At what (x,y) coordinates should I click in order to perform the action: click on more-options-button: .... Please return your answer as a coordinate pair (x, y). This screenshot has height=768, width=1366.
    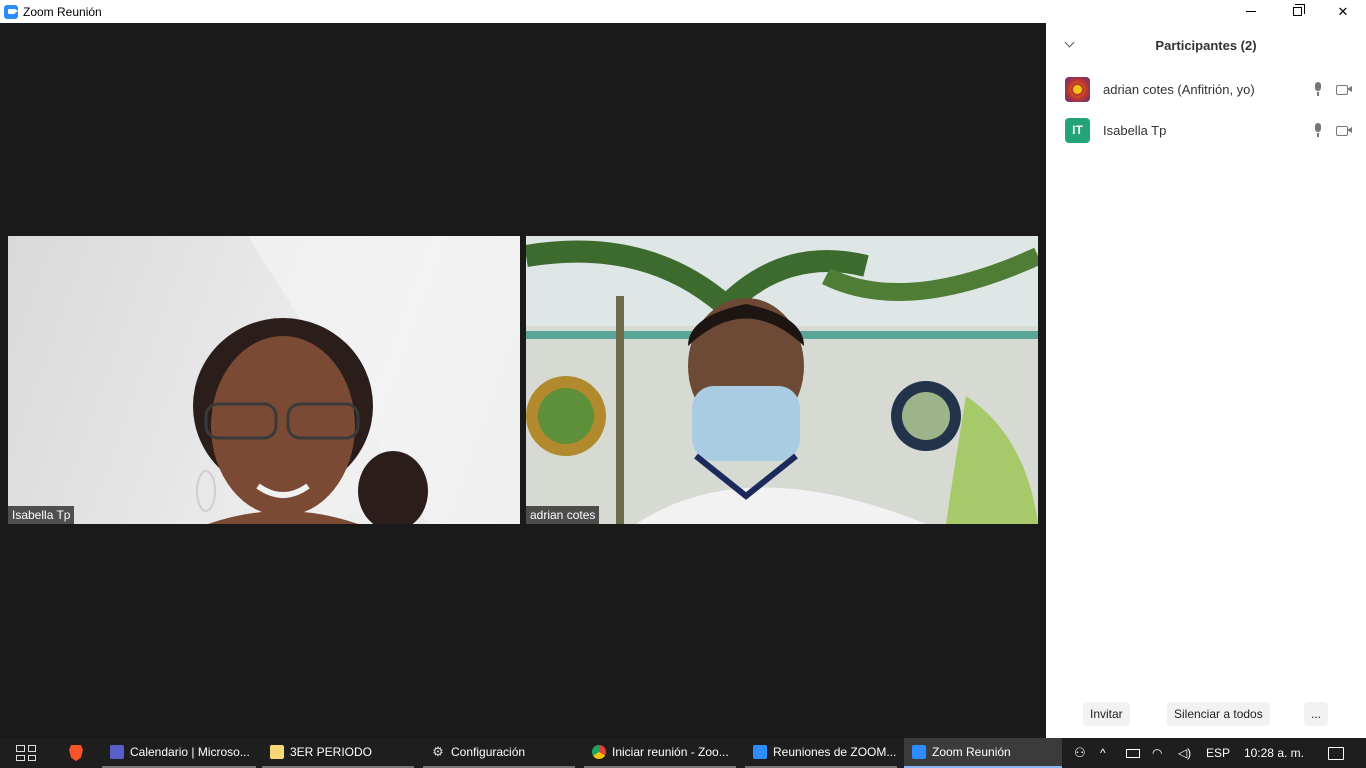
    Looking at the image, I should click on (1316, 714).